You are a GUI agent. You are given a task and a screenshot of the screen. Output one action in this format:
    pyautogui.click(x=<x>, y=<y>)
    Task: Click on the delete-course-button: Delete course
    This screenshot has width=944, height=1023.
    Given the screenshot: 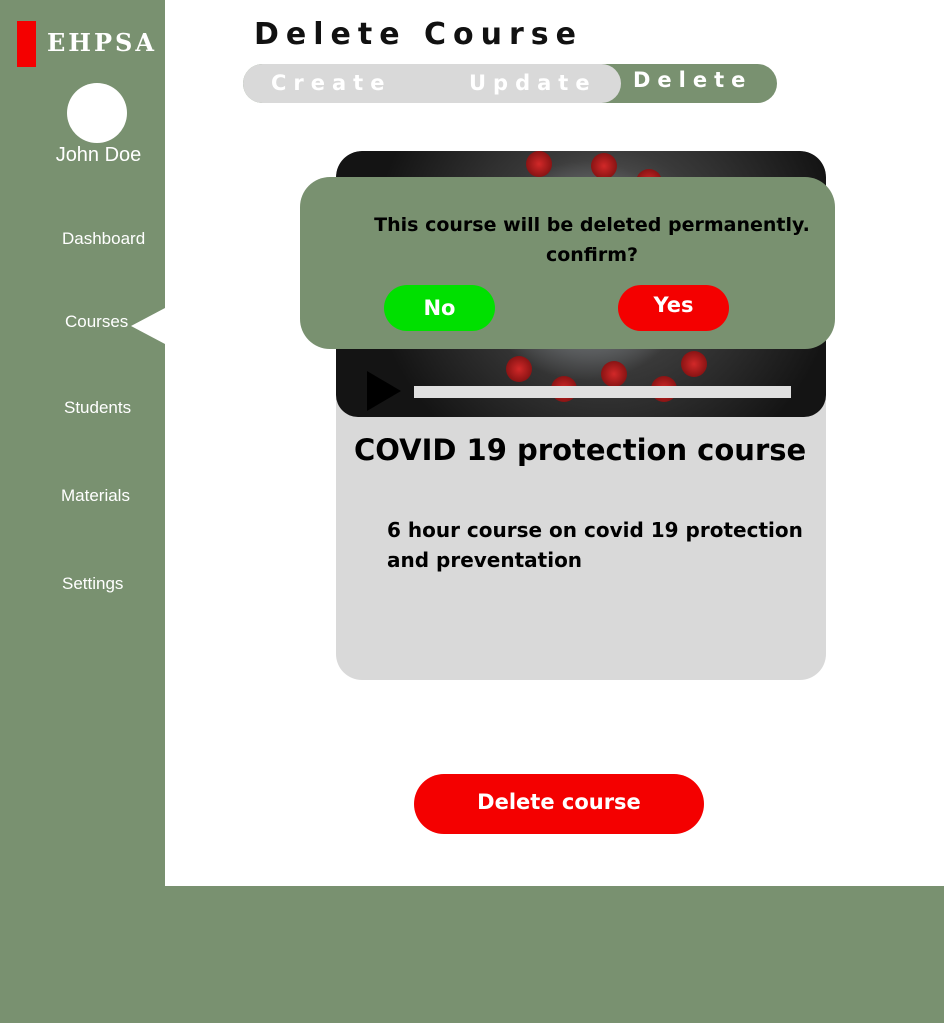 What is the action you would take?
    pyautogui.click(x=559, y=804)
    